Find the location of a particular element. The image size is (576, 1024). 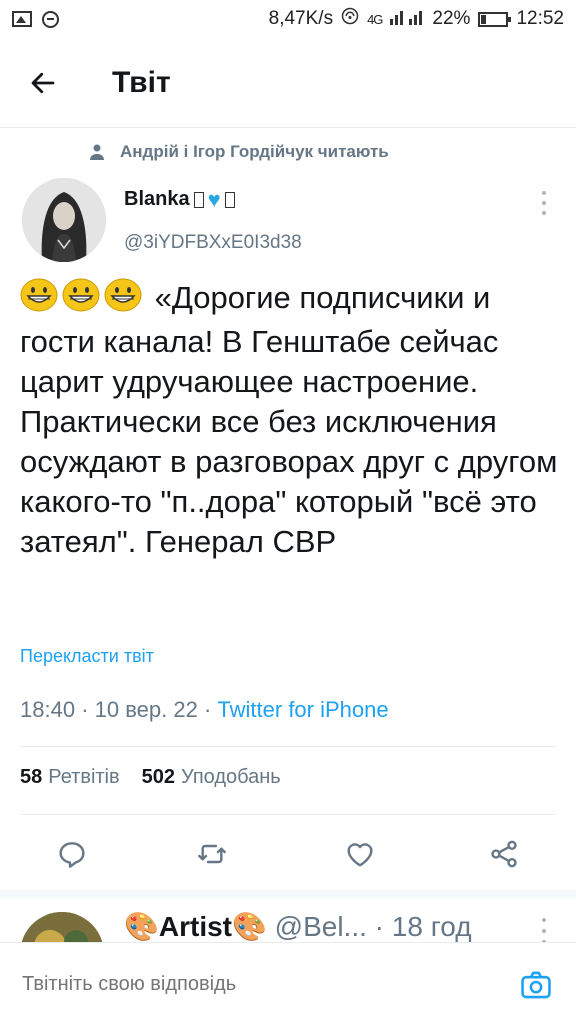

wifi-icon is located at coordinates (350, 19).